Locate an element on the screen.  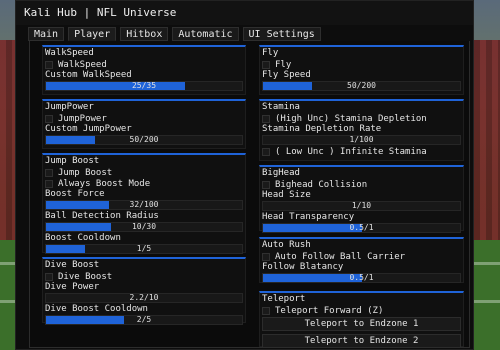
fly-toggle: Fly is located at coordinates (361, 64).